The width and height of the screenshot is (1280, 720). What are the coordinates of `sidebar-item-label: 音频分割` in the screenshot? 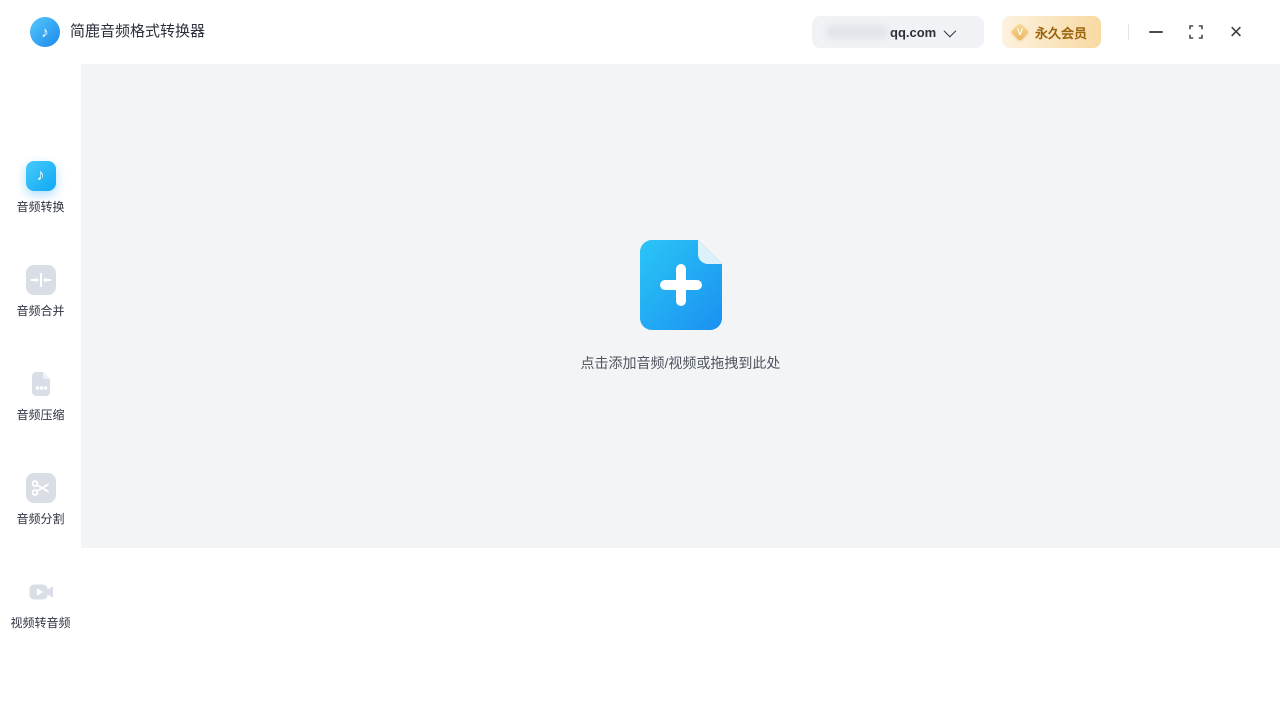 It's located at (40, 519).